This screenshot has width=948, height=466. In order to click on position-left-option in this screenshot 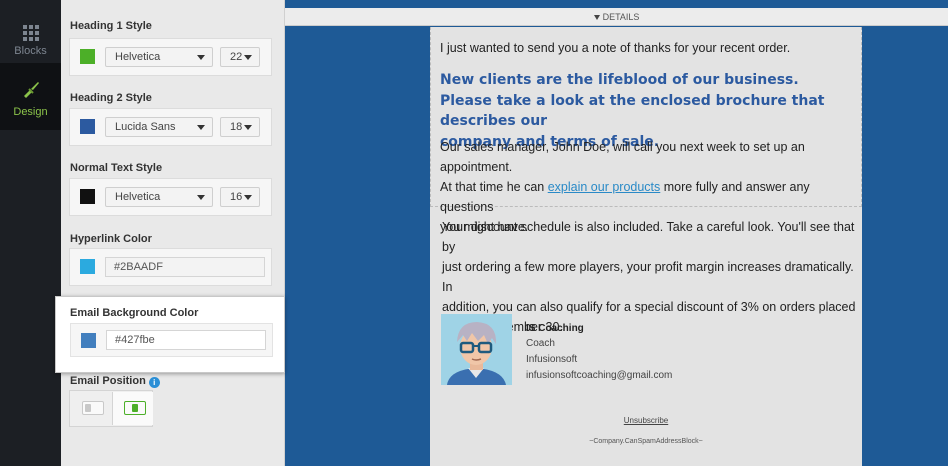, I will do `click(91, 408)`.